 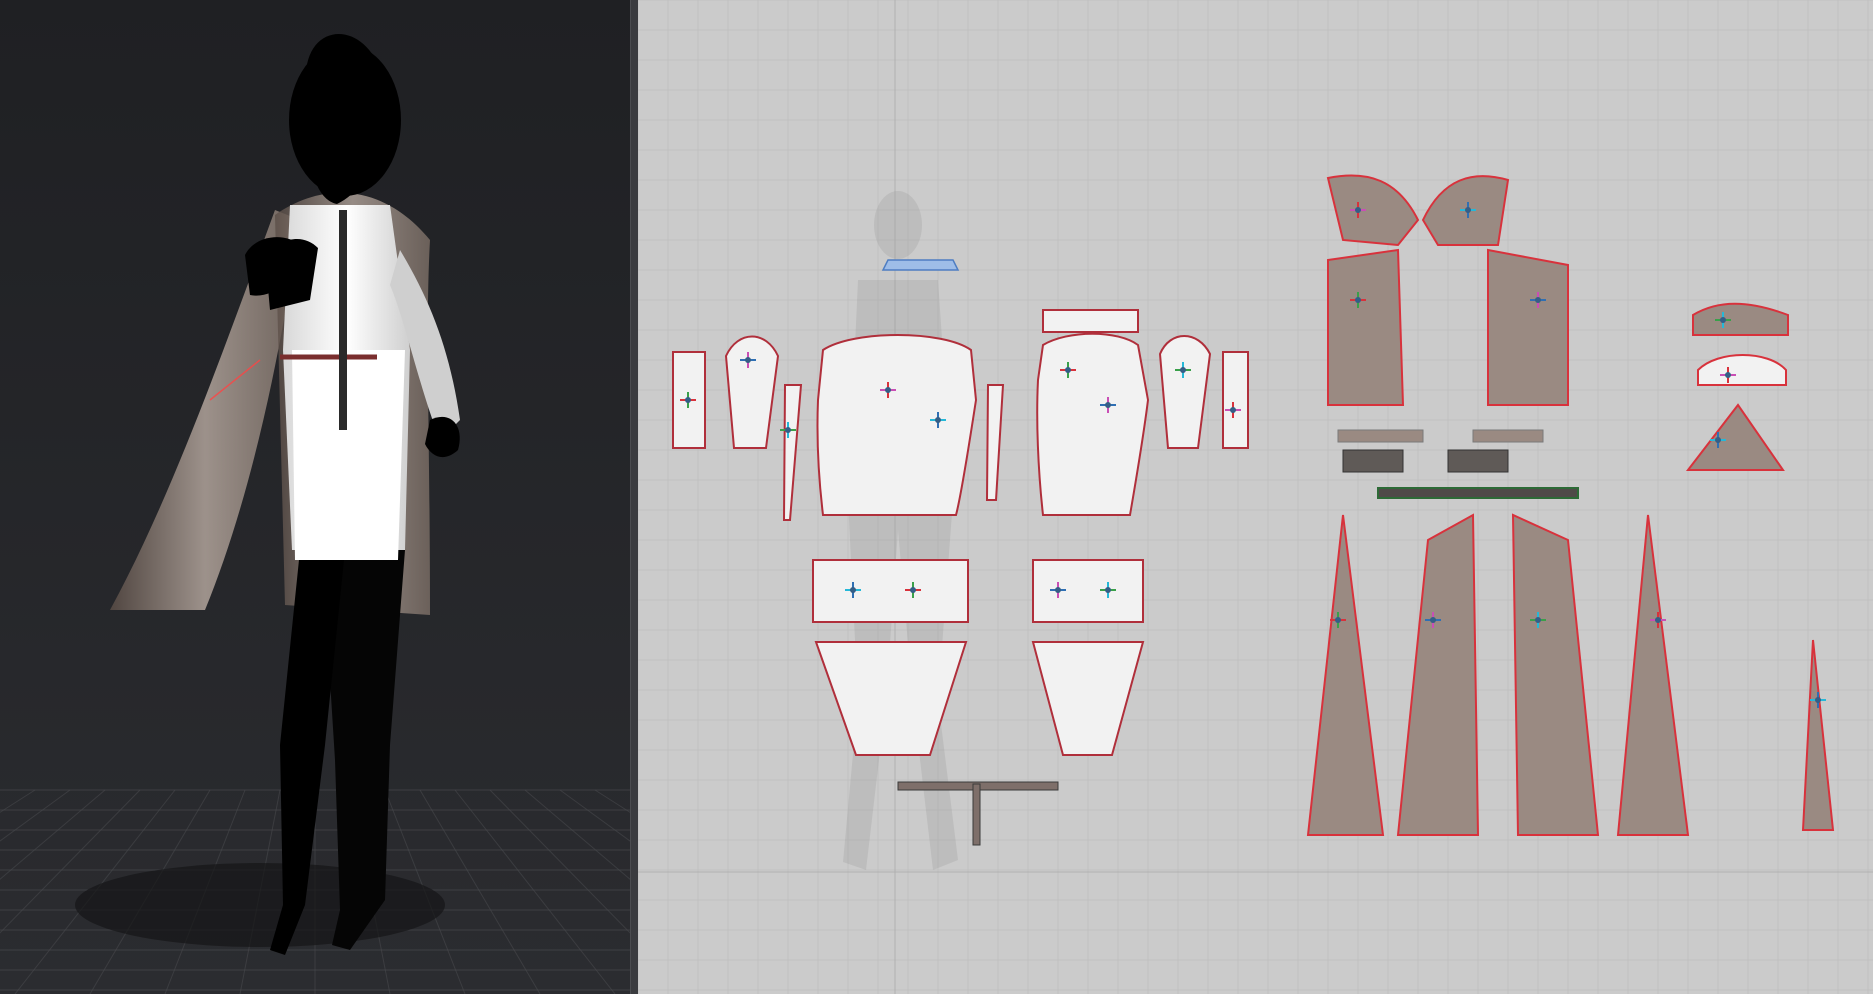 What do you see at coordinates (1373, 461) in the screenshot?
I see `coat-pocket-left` at bounding box center [1373, 461].